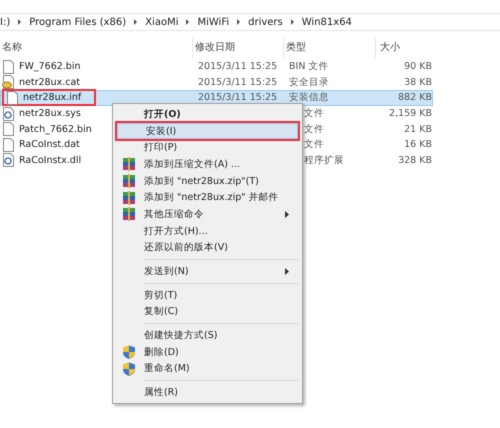  What do you see at coordinates (207, 392) in the screenshot?
I see `menu-item: 属性(R)` at bounding box center [207, 392].